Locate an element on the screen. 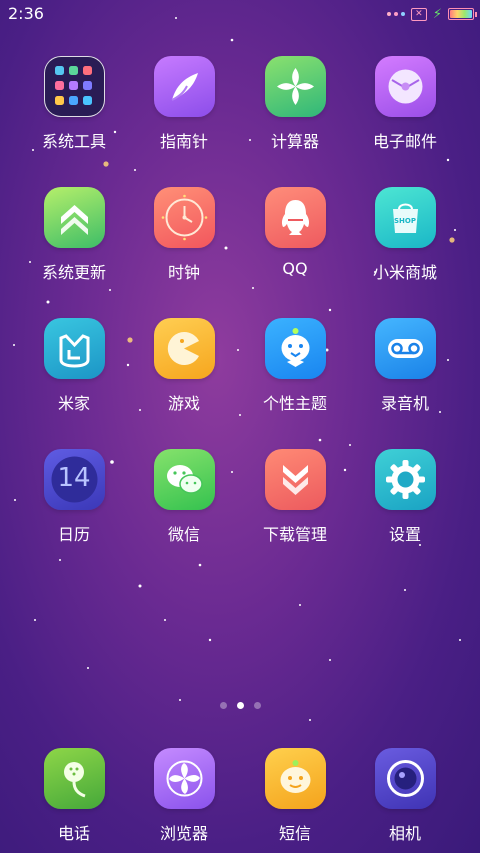 Image resolution: width=480 pixels, height=853 pixels. app-label: 游戏 is located at coordinates (183, 403).